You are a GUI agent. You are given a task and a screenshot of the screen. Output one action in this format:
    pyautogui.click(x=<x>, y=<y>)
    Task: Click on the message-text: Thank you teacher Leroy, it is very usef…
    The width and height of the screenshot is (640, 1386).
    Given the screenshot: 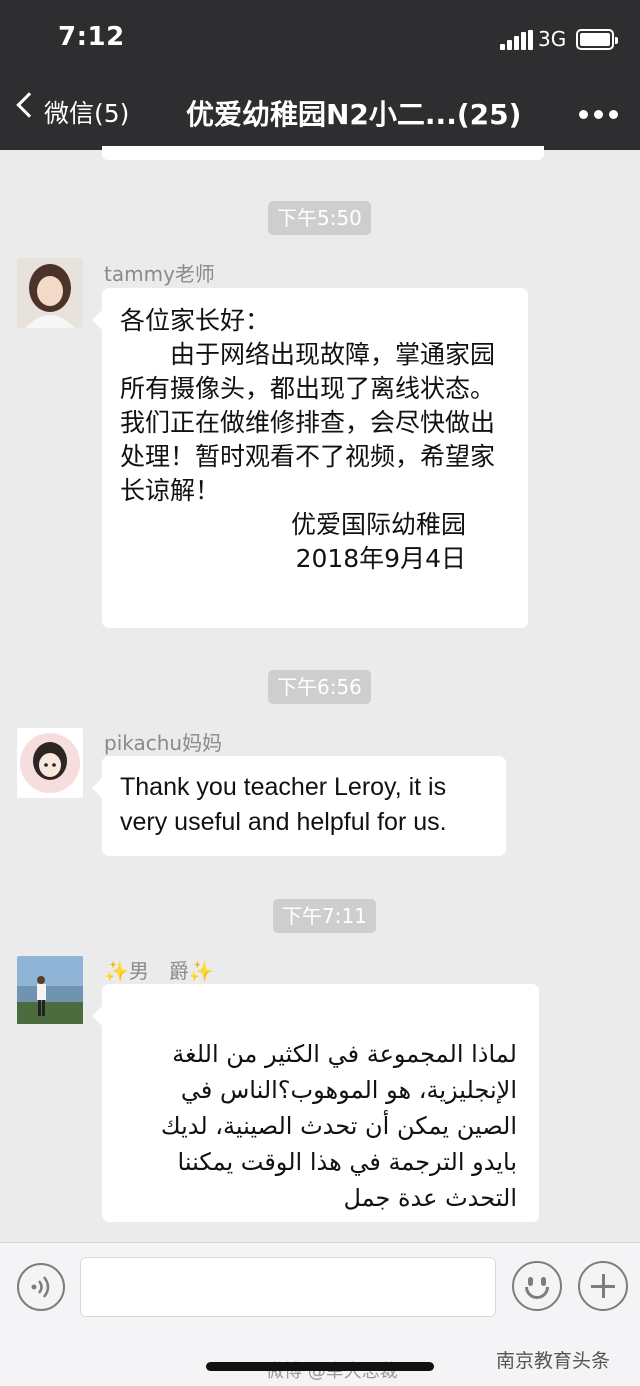 What is the action you would take?
    pyautogui.click(x=283, y=804)
    